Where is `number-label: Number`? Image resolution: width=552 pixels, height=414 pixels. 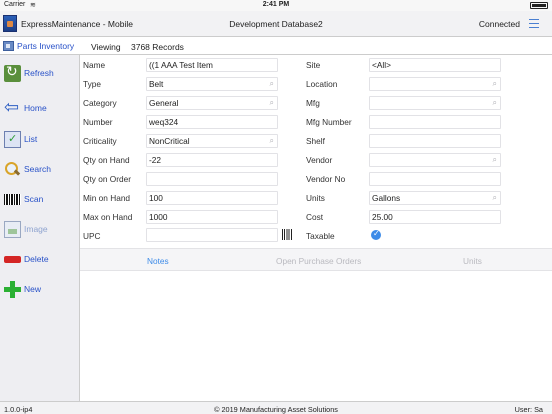 number-label: Number is located at coordinates (98, 122).